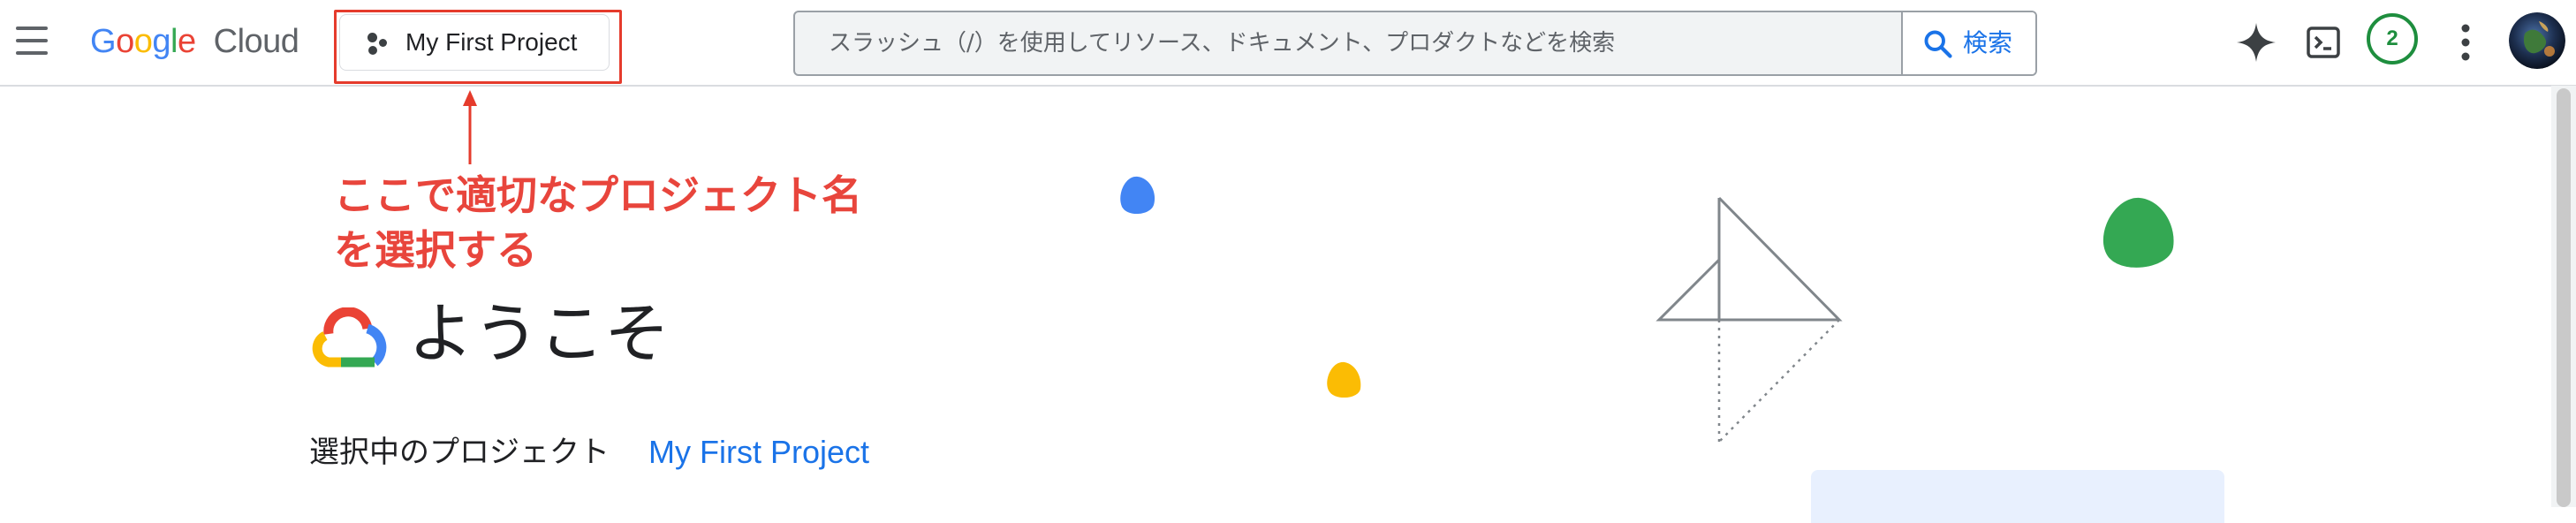  I want to click on cloud-shell-icon, so click(2324, 42).